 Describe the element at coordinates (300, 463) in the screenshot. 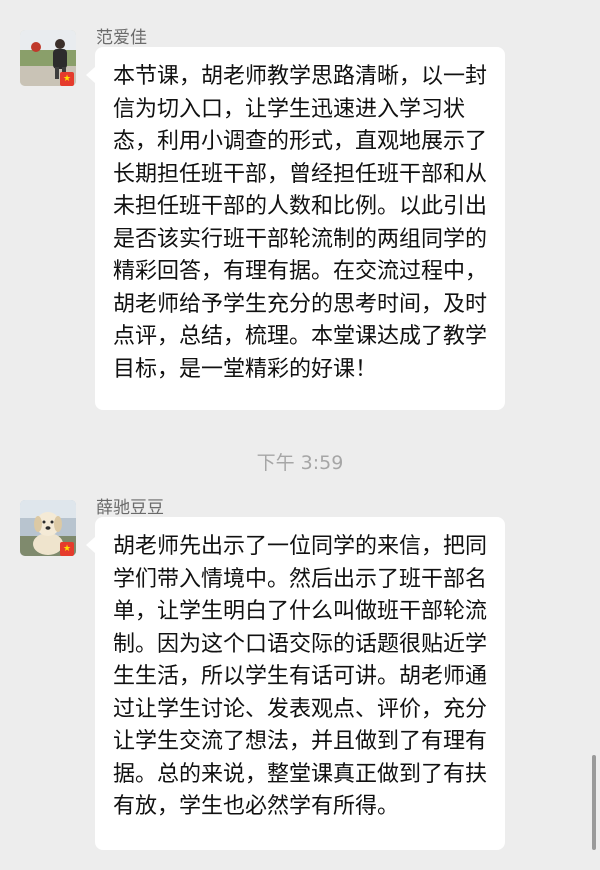

I see `timestamp: 下午 3:59` at that location.